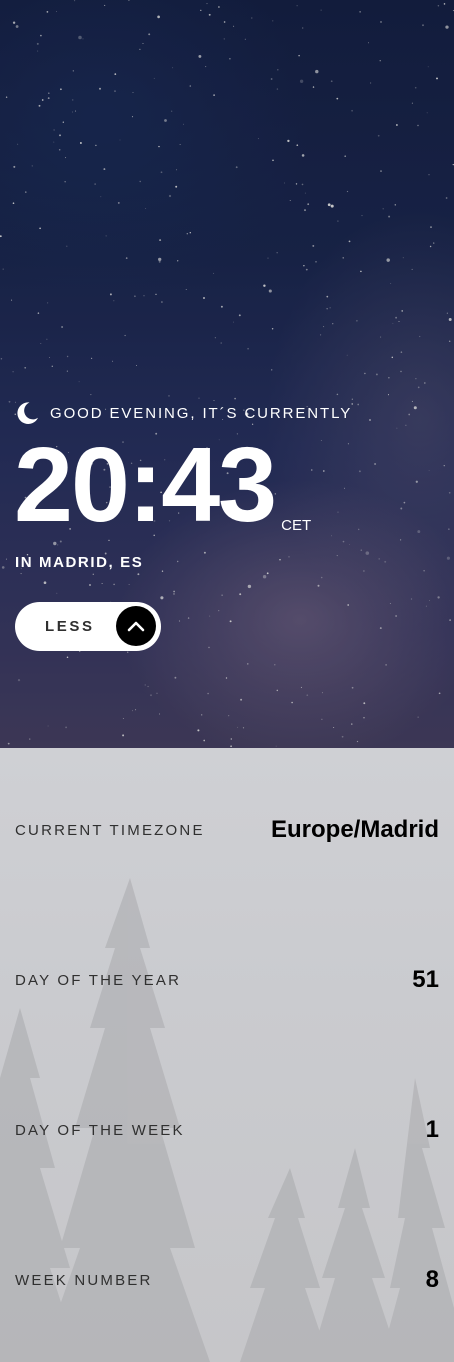 This screenshot has height=1362, width=454. What do you see at coordinates (84, 1280) in the screenshot?
I see `detail-label: WEEK NUMBER` at bounding box center [84, 1280].